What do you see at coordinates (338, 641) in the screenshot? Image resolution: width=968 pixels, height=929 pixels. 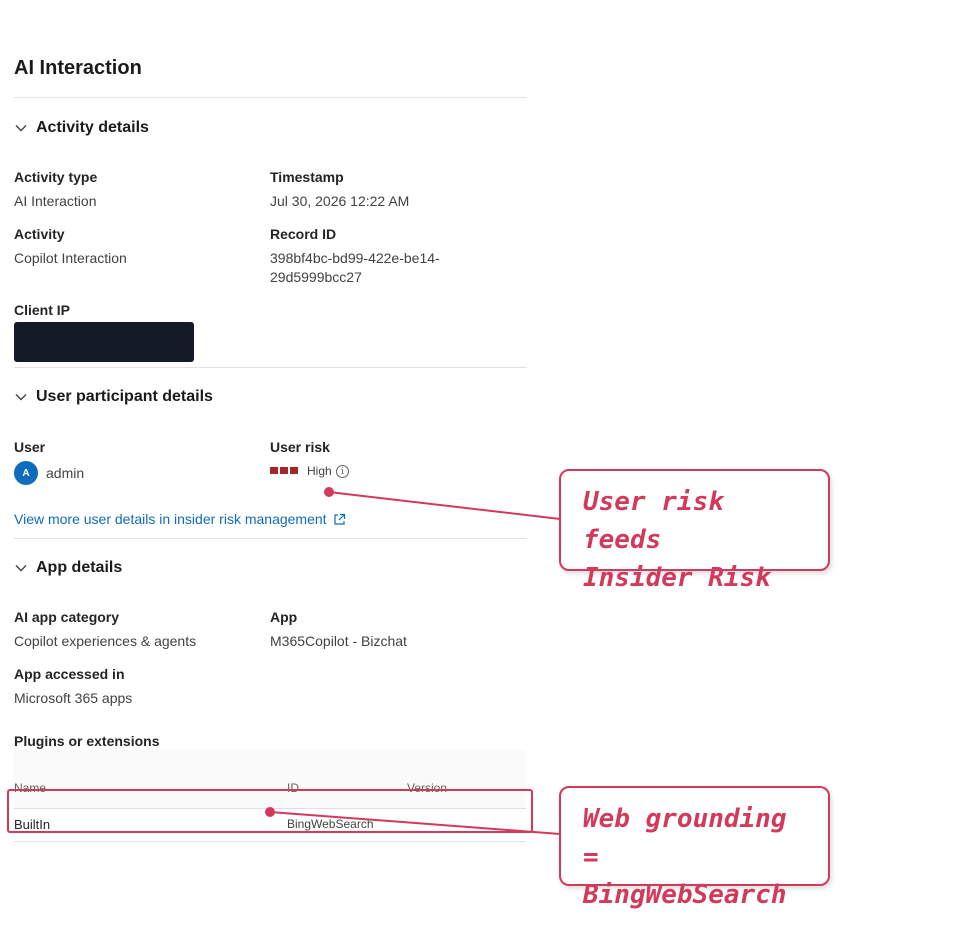 I see `app-value: M365Copilot - Bizchat` at bounding box center [338, 641].